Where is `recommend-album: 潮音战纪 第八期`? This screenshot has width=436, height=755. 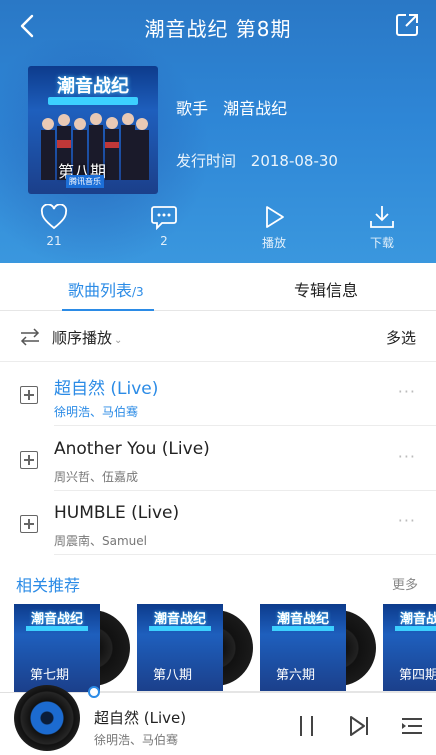 recommend-album: 潮音战纪 第八期 is located at coordinates (195, 648).